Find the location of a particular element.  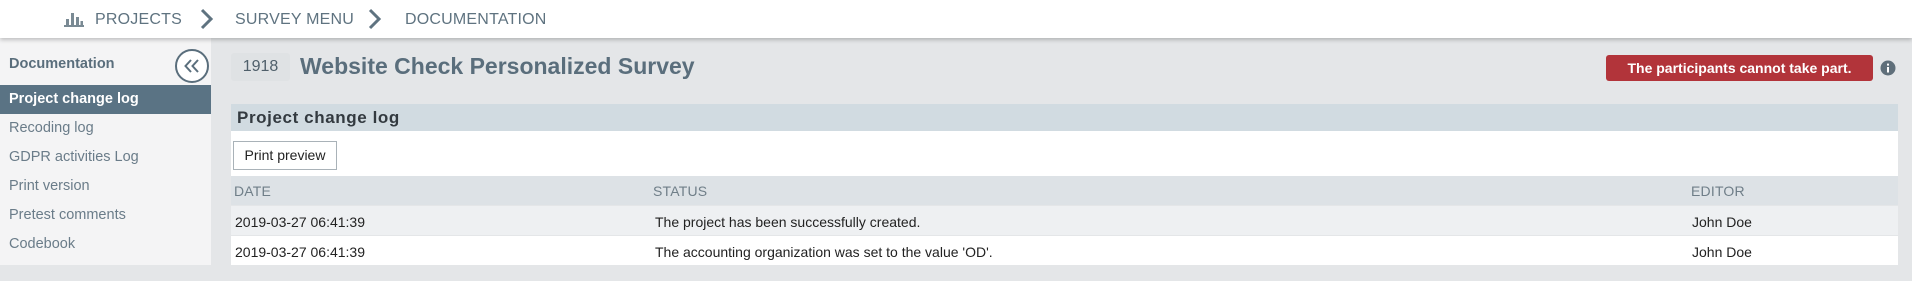

double-chevron-left-icon is located at coordinates (191, 66).